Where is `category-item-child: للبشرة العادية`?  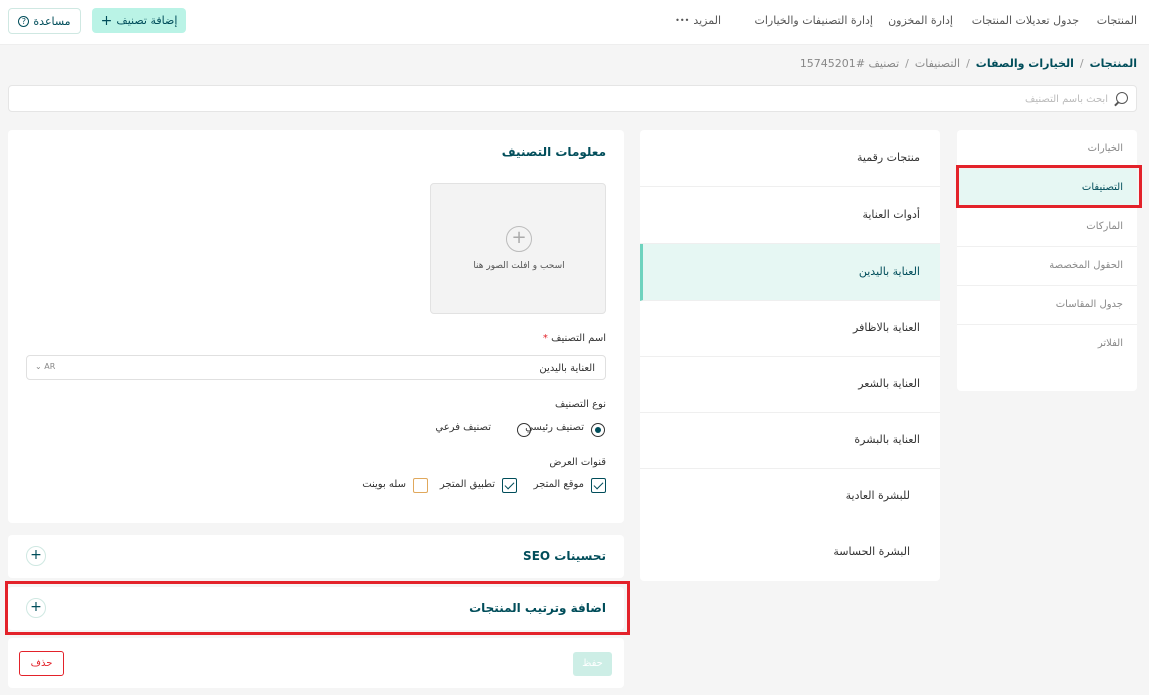 category-item-child: للبشرة العادية is located at coordinates (790, 496).